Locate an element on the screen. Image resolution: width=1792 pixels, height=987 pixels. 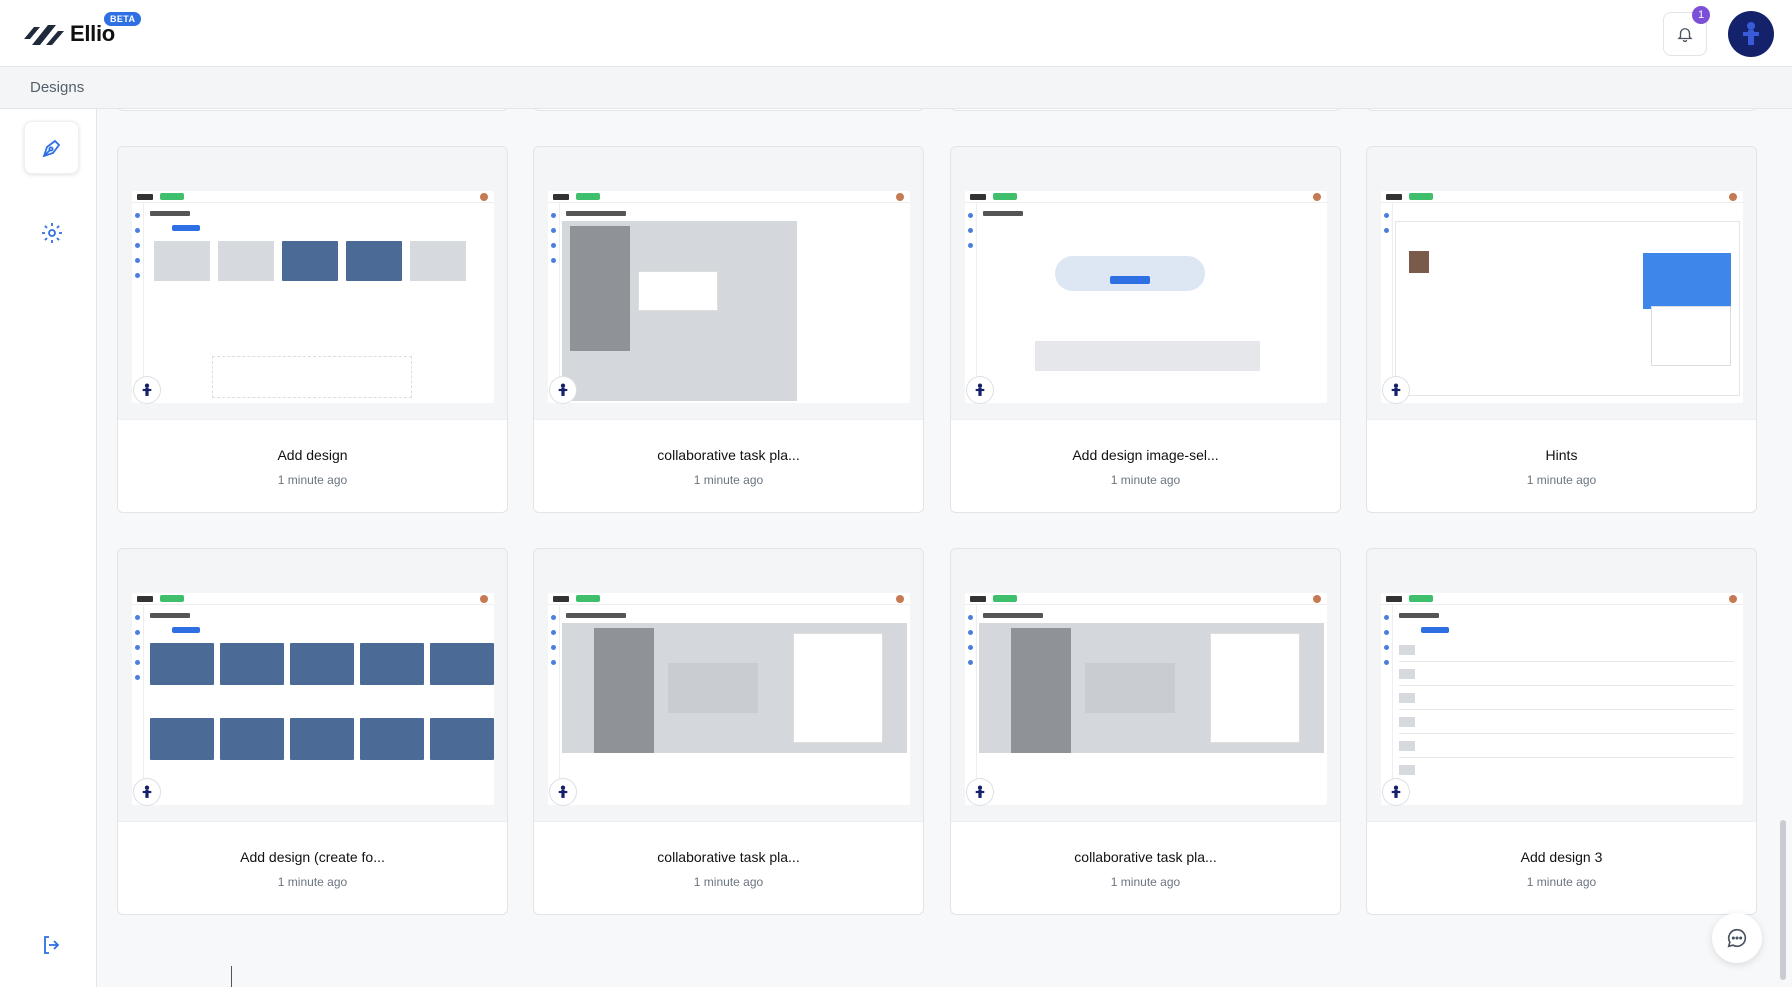
design-card: Add design 3 1 minute ago is located at coordinates (1561, 731).